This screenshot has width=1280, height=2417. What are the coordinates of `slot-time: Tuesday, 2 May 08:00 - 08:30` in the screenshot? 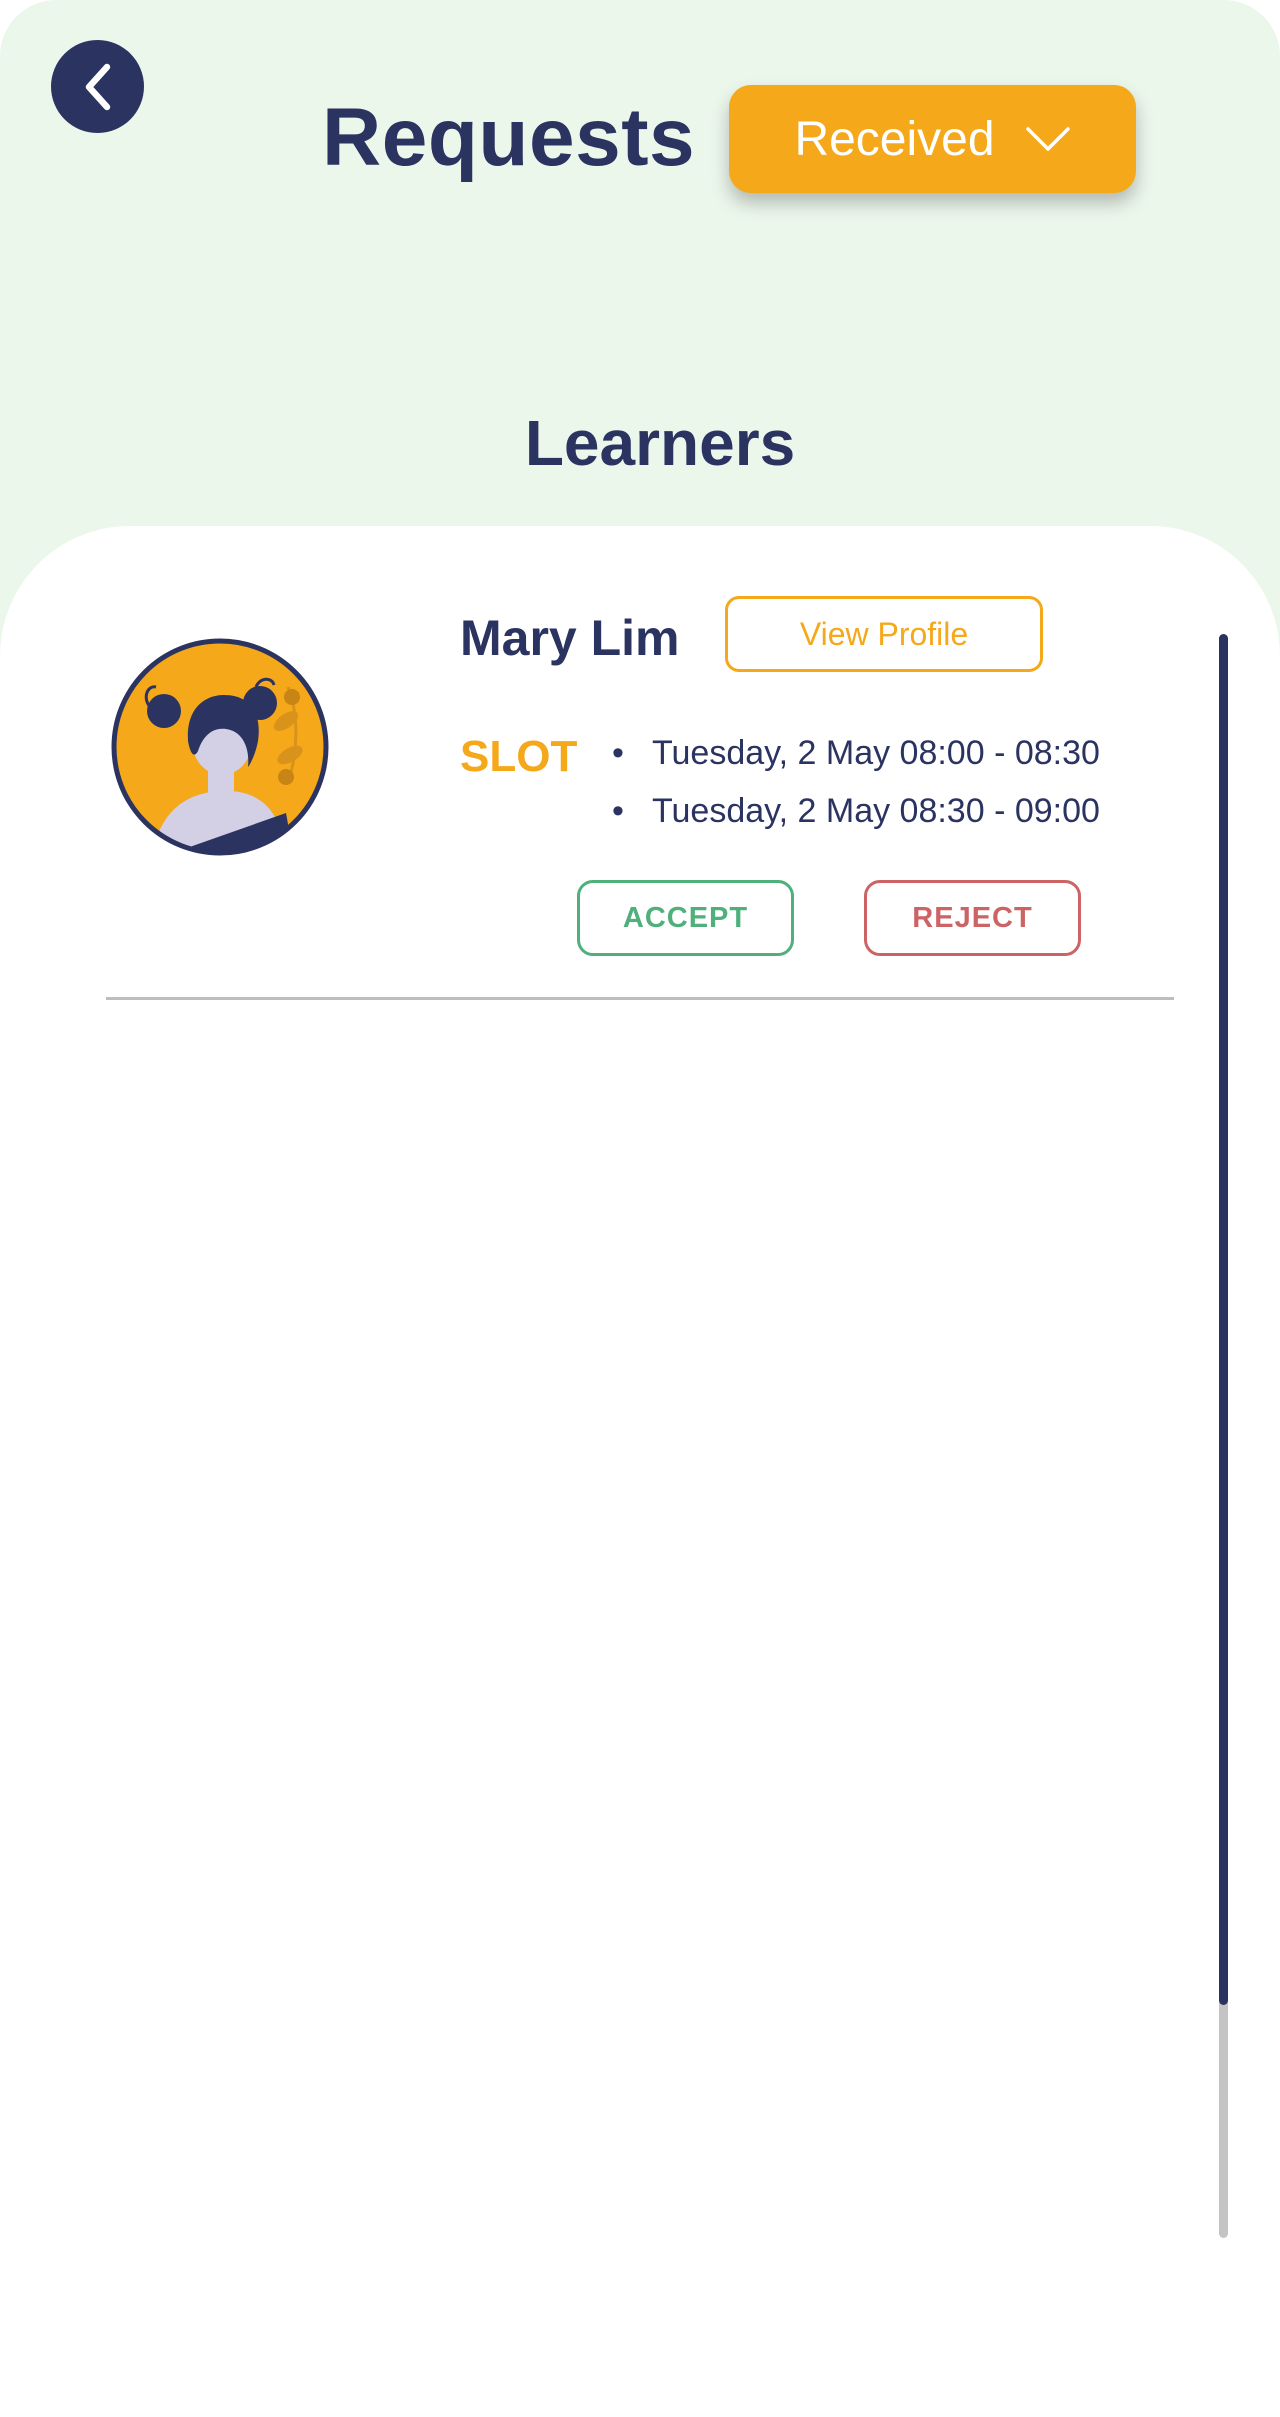 It's located at (876, 753).